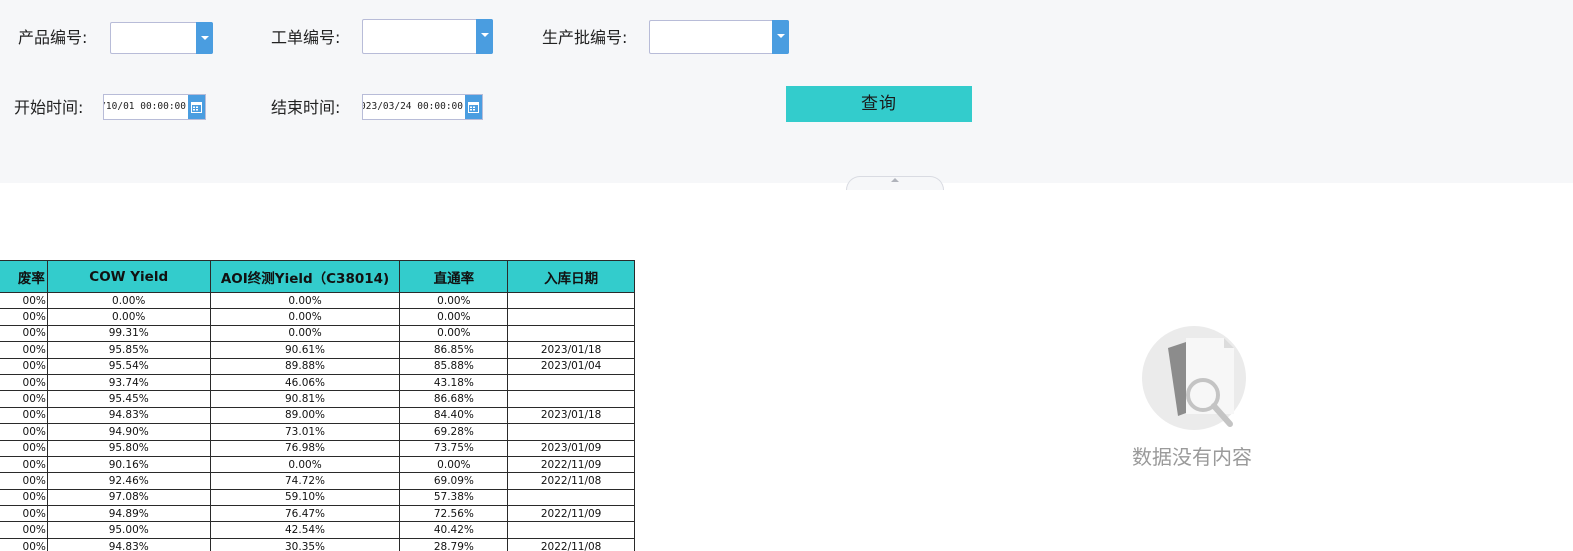 Image resolution: width=1573 pixels, height=551 pixels. I want to click on end-time-value: 2023/03/24 00:00:00, so click(412, 106).